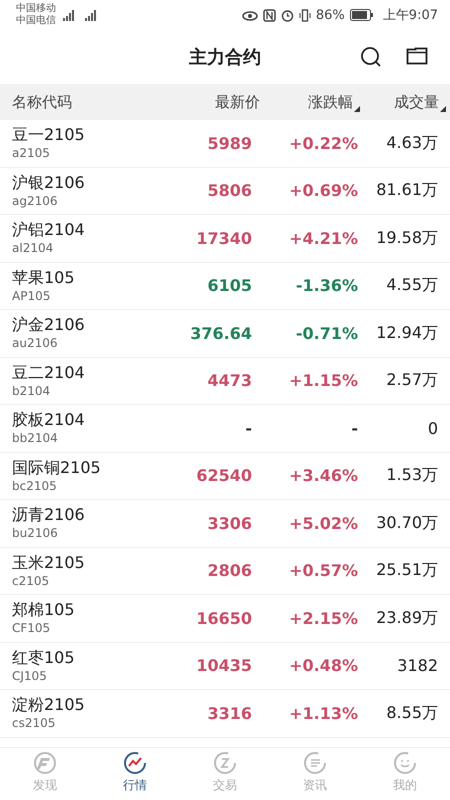 The image size is (450, 800). Describe the element at coordinates (229, 286) in the screenshot. I see `latest-price: 6105` at that location.